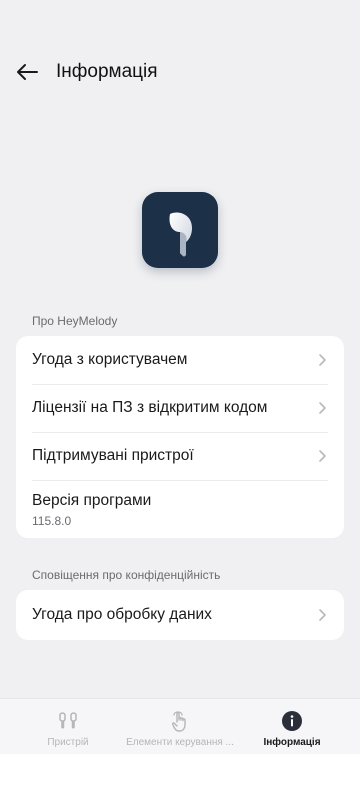  I want to click on touch-icon, so click(180, 721).